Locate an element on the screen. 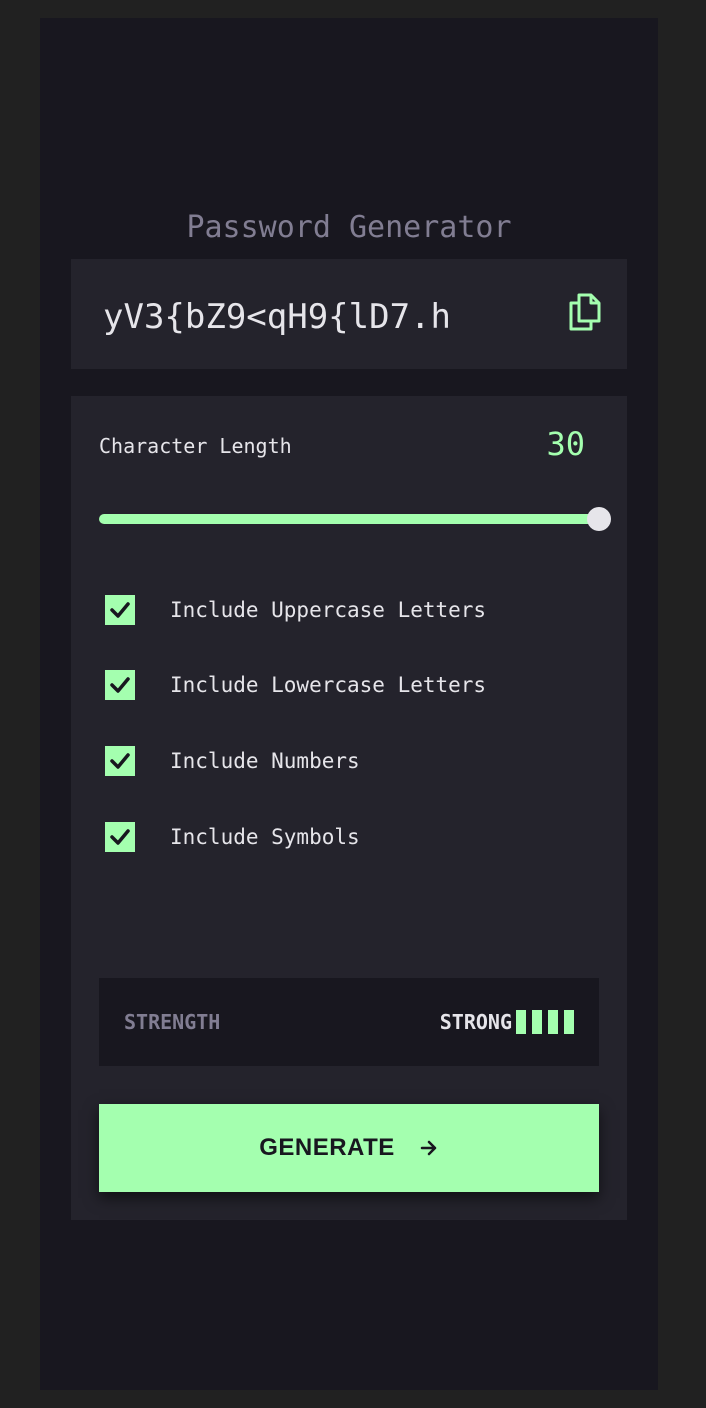  page-title: Password Generator is located at coordinates (349, 227).